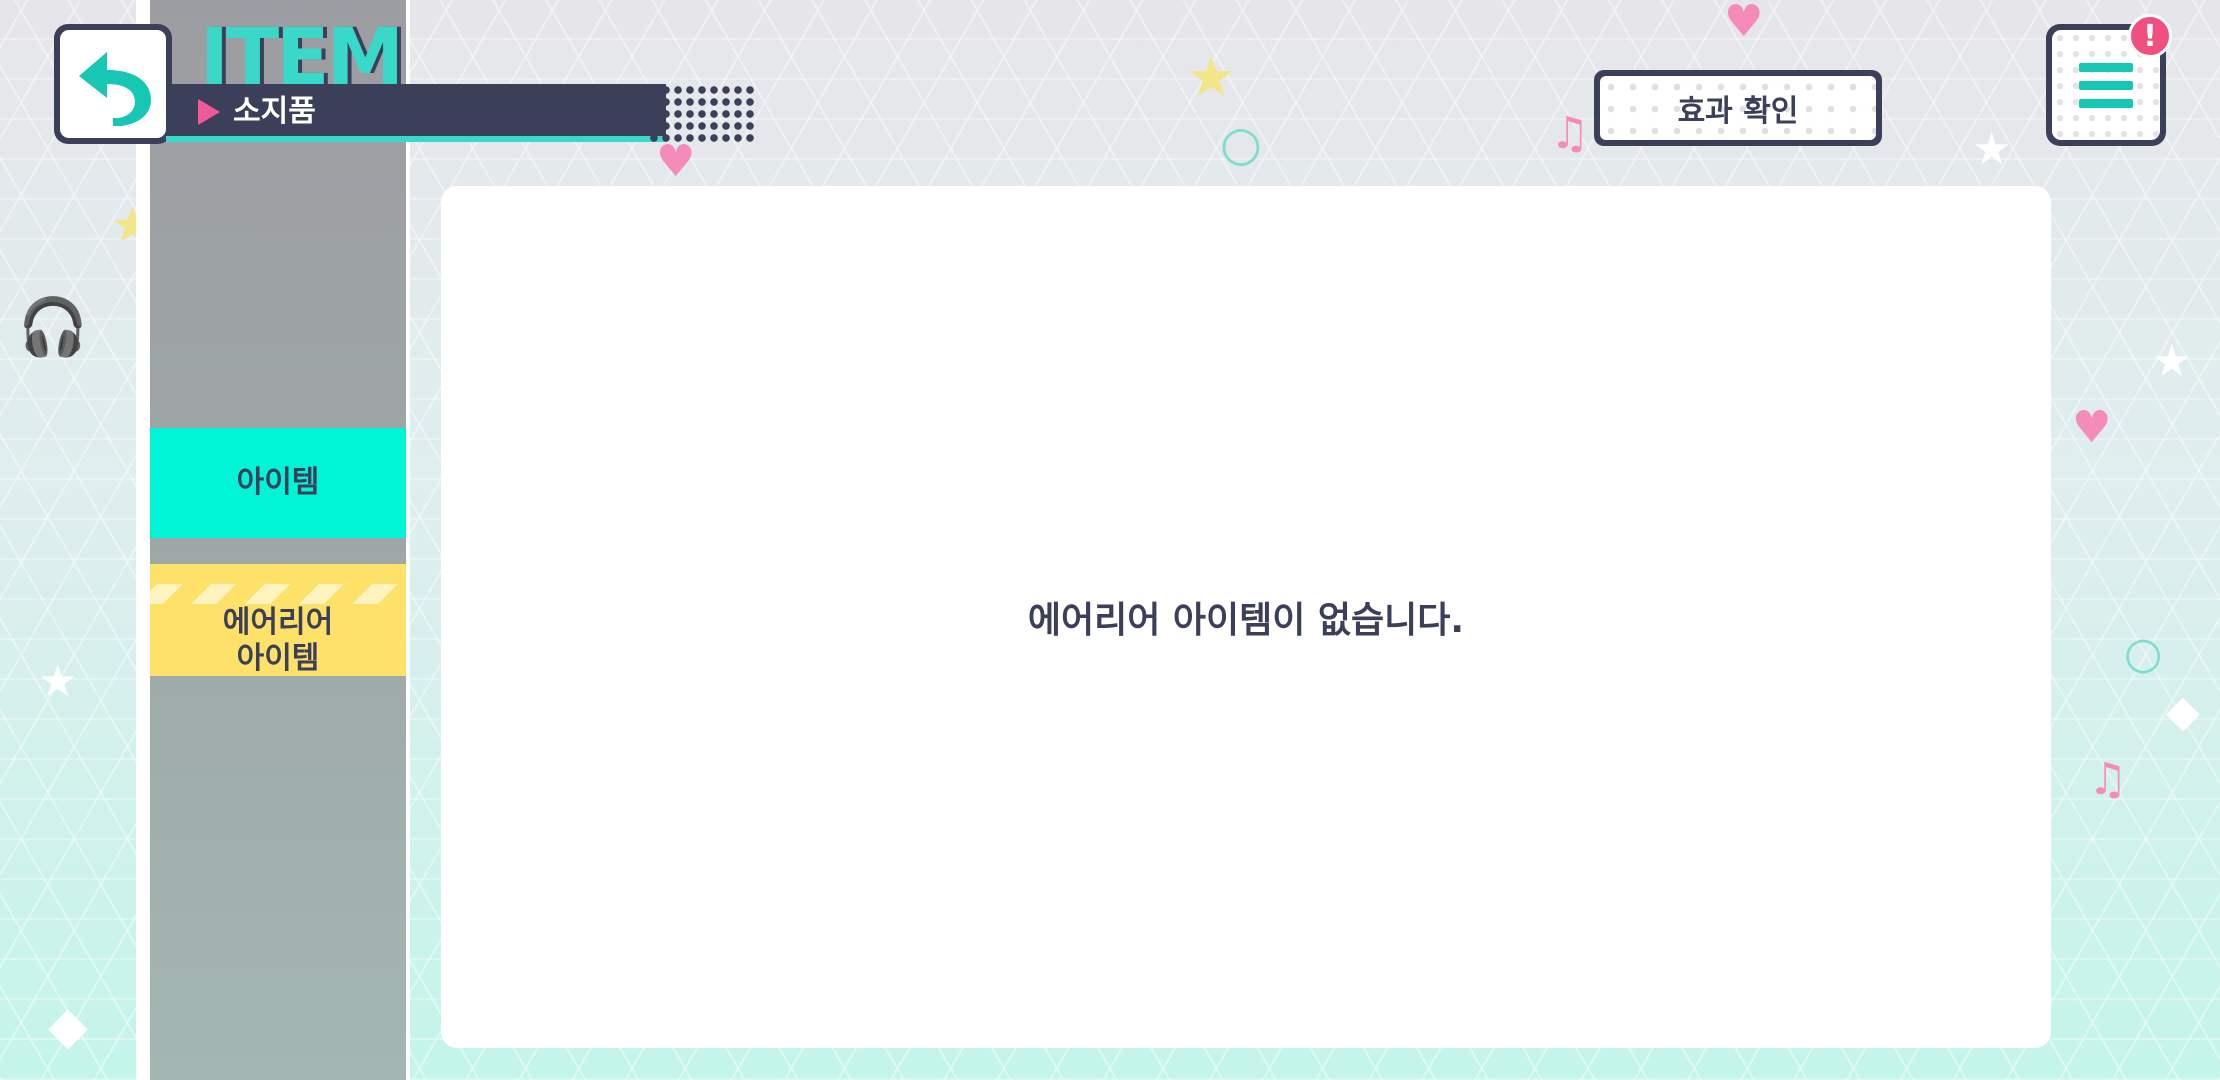  Describe the element at coordinates (115, 89) in the screenshot. I see `back-arrow-icon` at that location.